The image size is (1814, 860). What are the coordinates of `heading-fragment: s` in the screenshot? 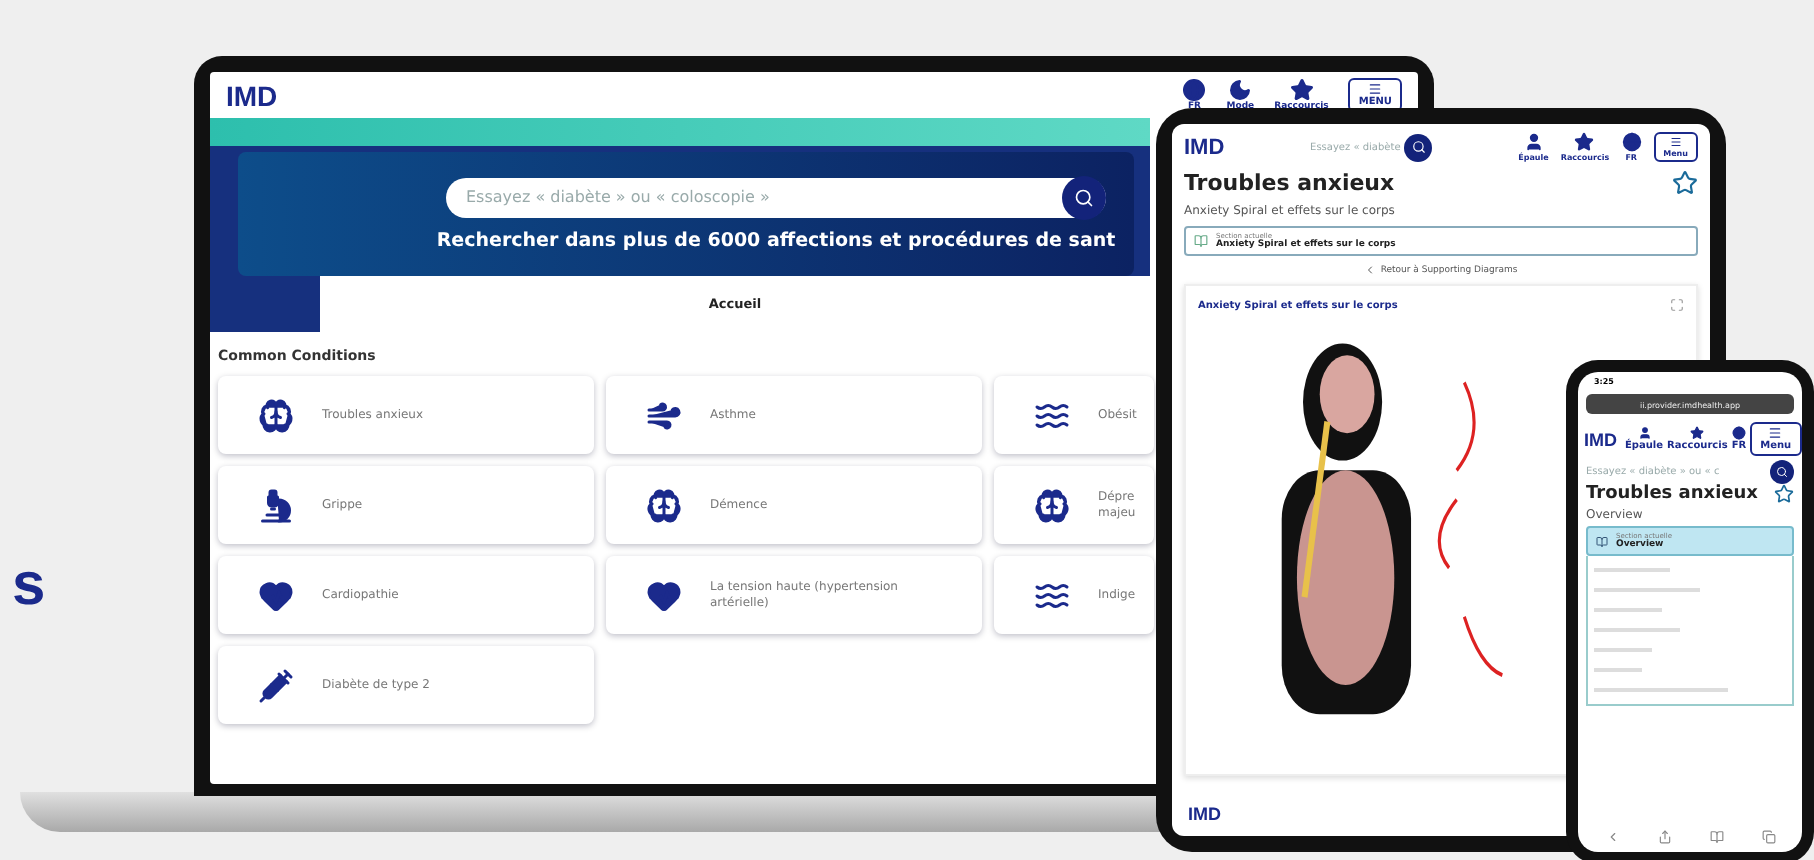 It's located at (29, 586).